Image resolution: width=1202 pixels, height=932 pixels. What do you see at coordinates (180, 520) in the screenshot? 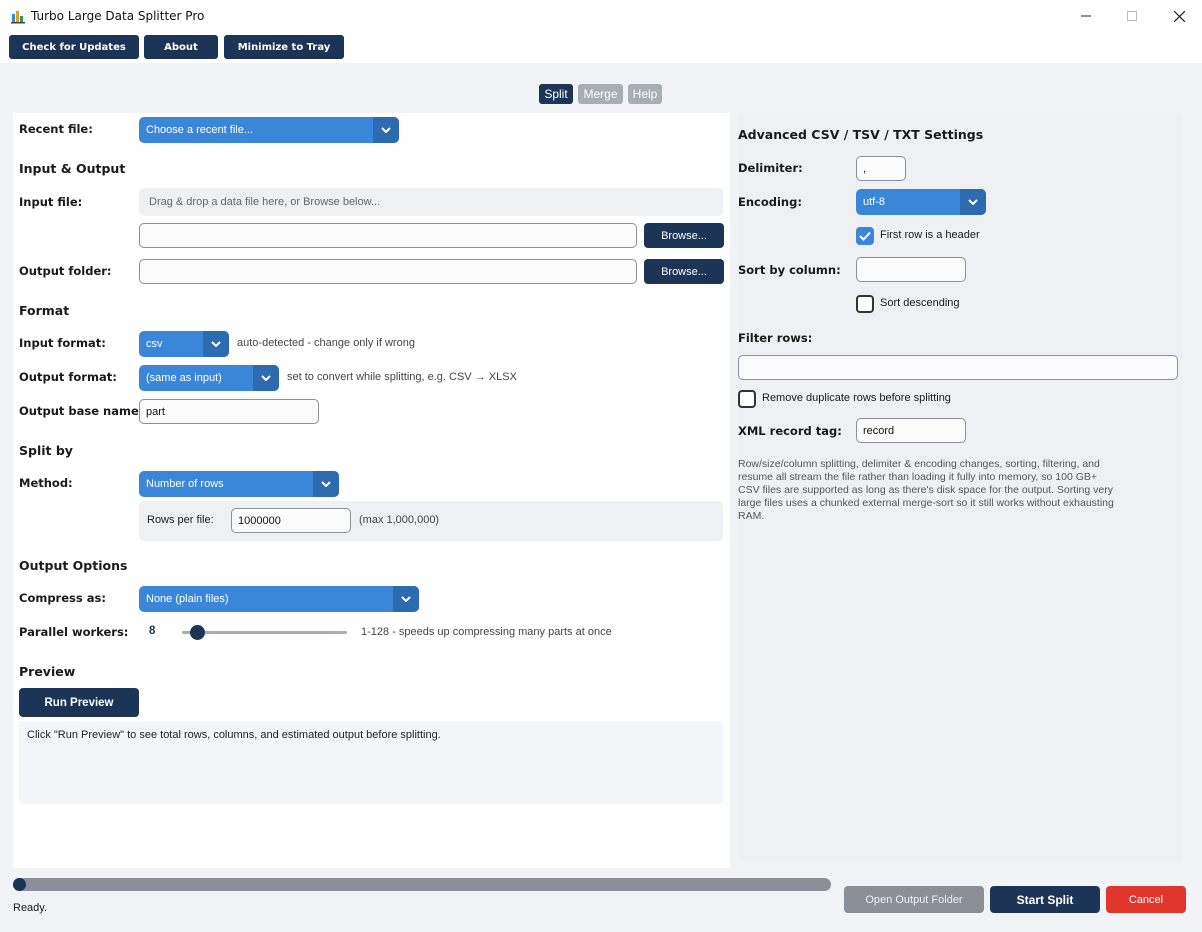
I see `rows-per-file-label: Rows per file:` at bounding box center [180, 520].